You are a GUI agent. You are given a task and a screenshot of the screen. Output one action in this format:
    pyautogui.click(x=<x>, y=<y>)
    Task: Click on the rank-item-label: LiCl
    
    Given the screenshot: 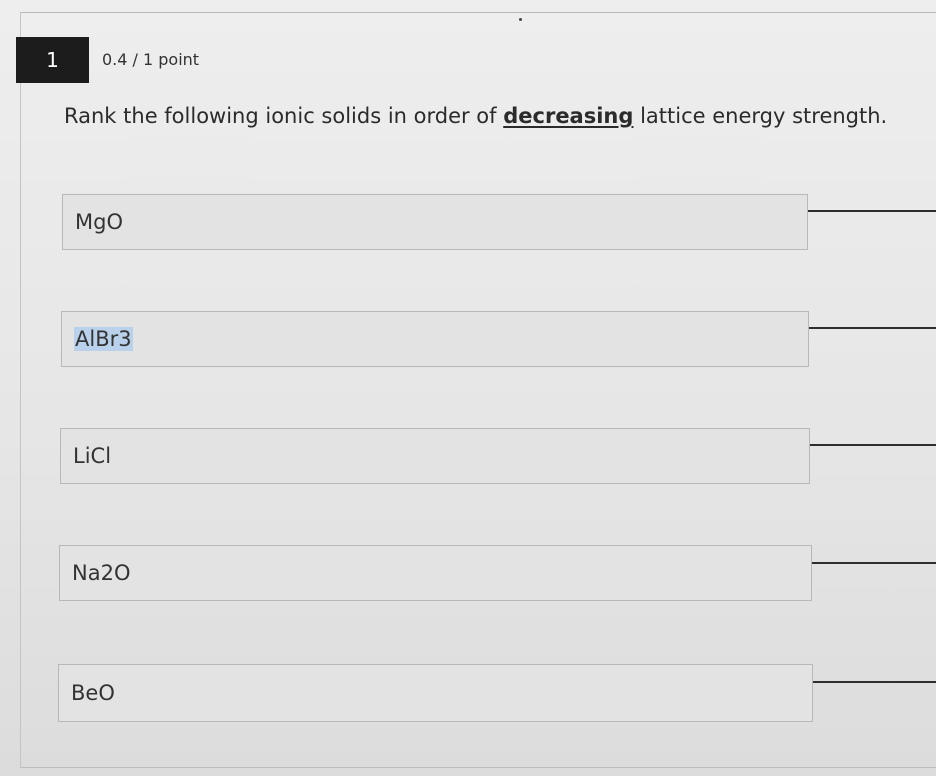 What is the action you would take?
    pyautogui.click(x=92, y=456)
    